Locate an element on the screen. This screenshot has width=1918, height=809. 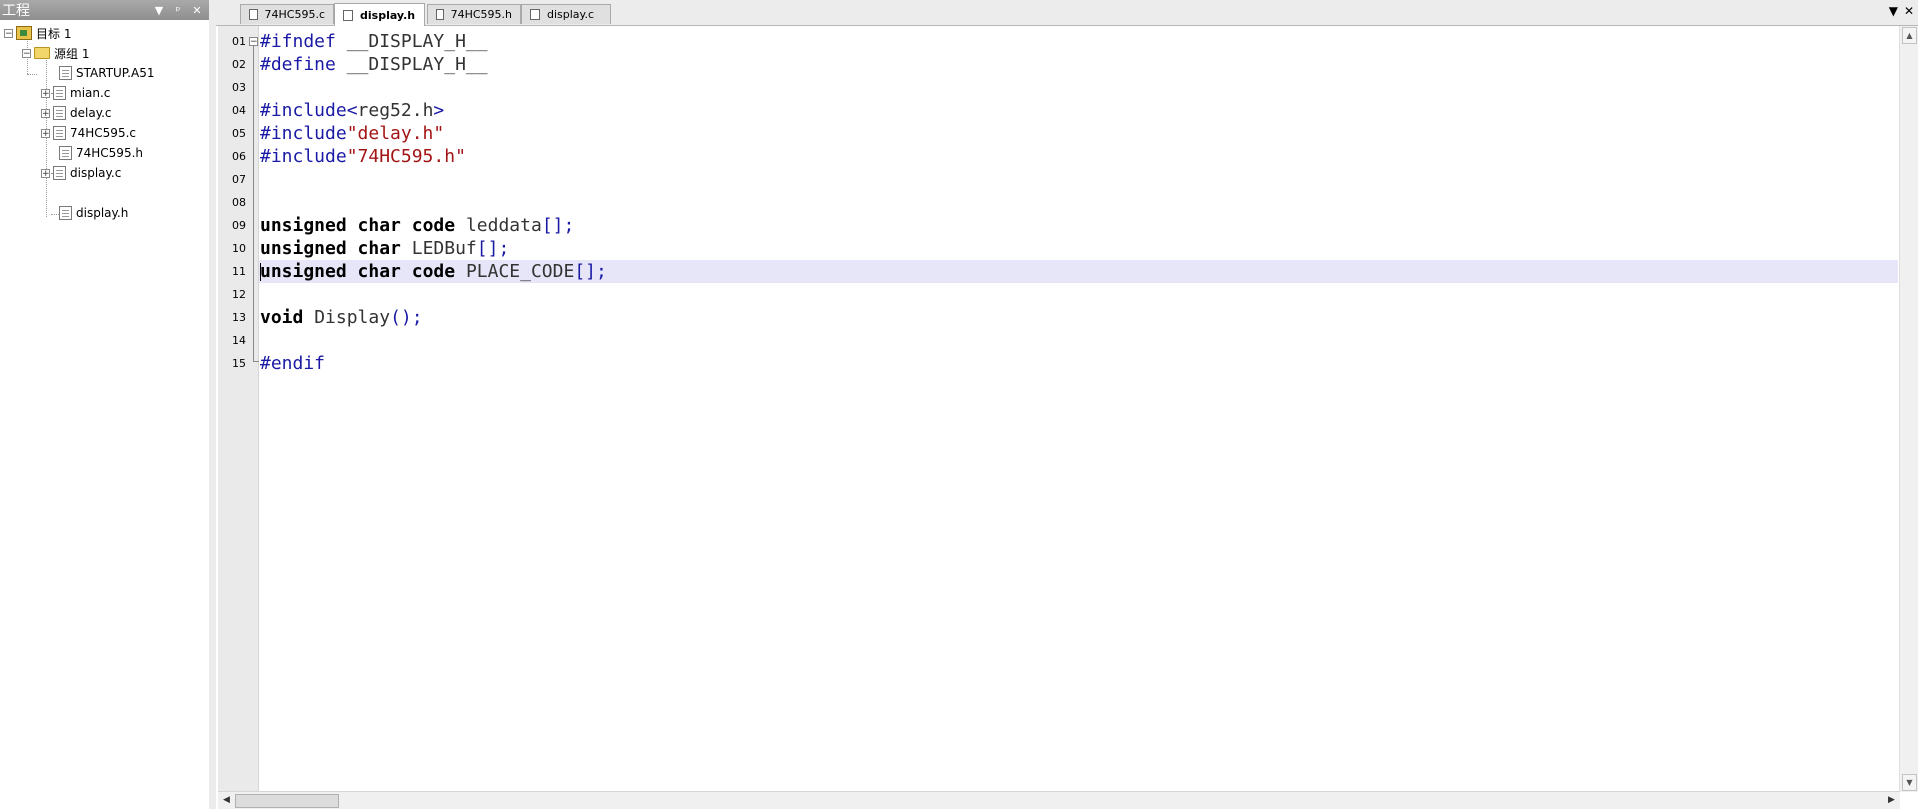
line-number: 02 is located at coordinates (239, 64).